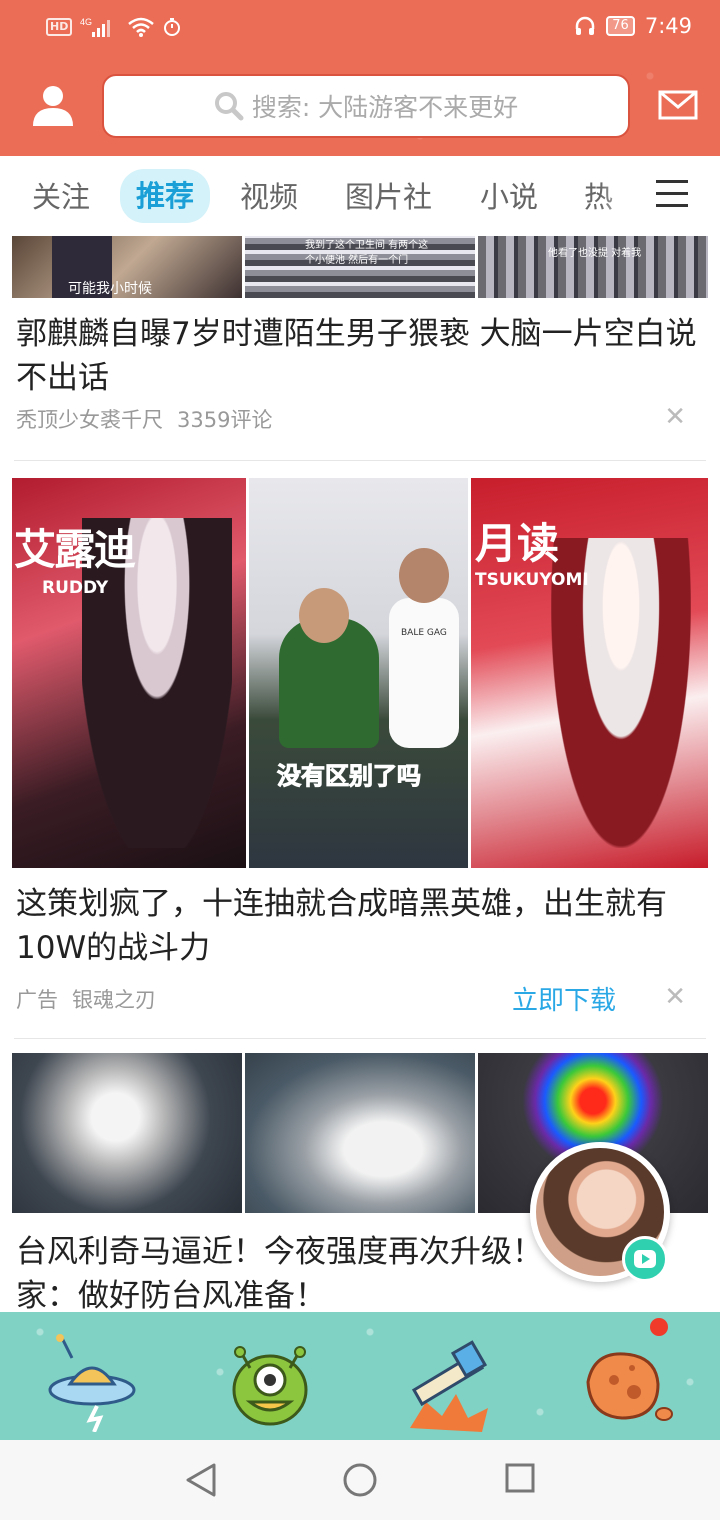 The height and width of the screenshot is (1520, 720). What do you see at coordinates (520, 1478) in the screenshot?
I see `recents-icon` at bounding box center [520, 1478].